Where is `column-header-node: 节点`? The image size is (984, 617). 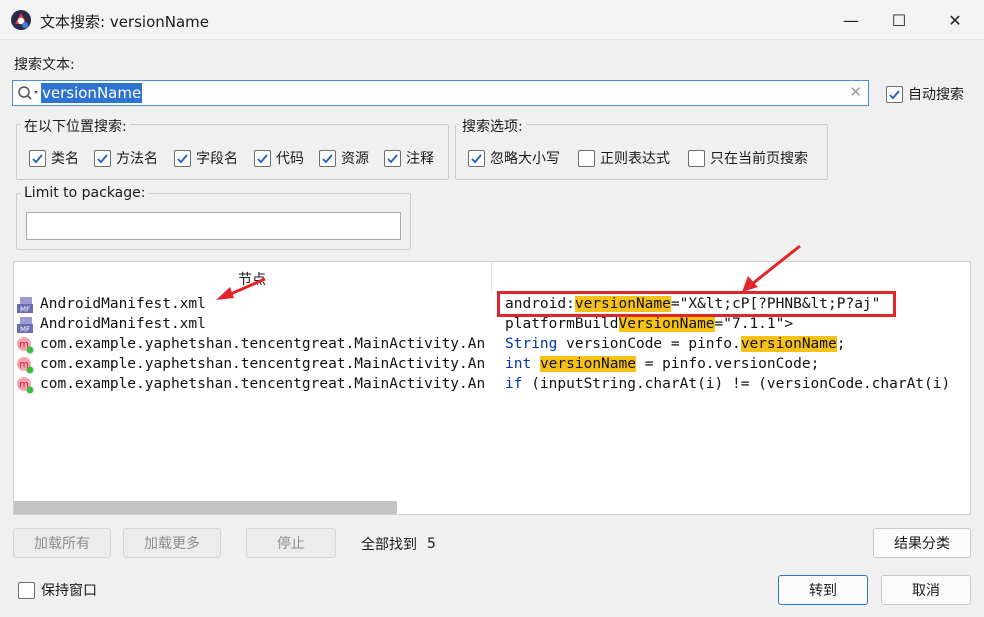 column-header-node: 节点 is located at coordinates (252, 279).